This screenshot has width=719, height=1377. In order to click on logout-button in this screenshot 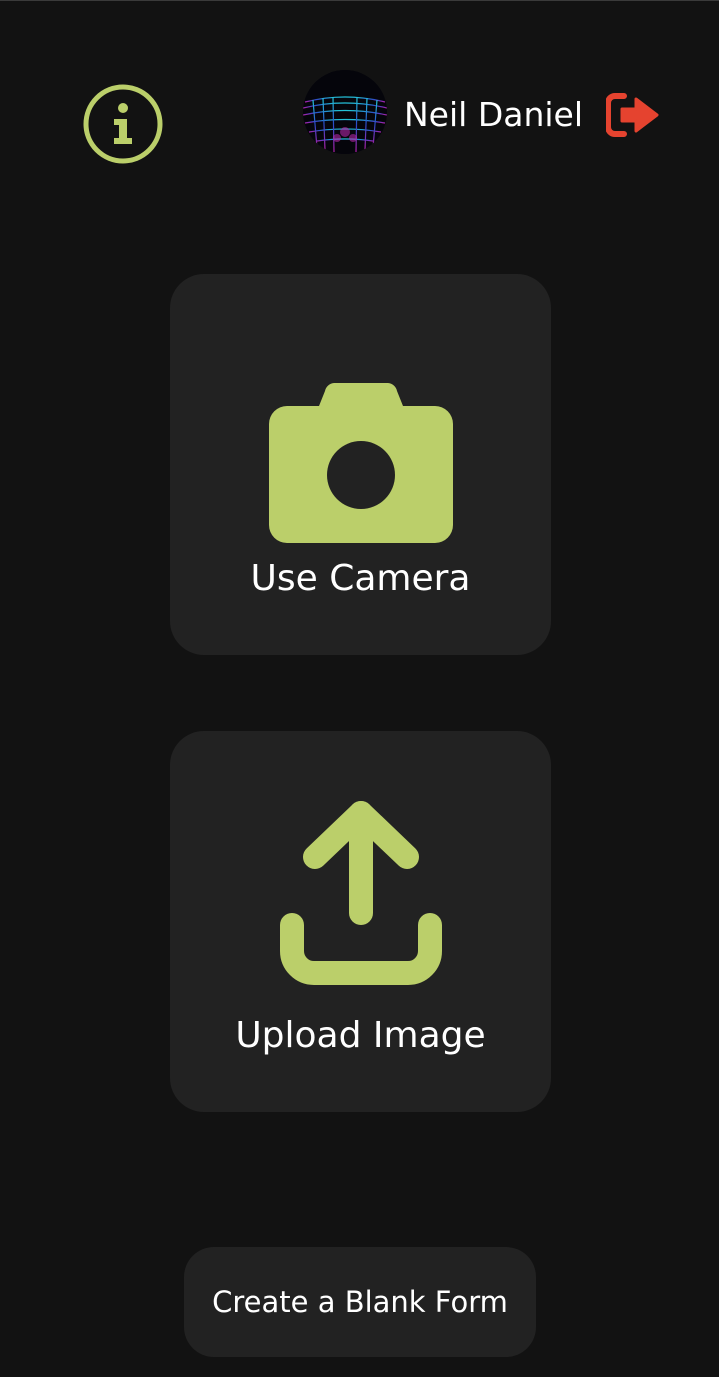, I will do `click(633, 115)`.